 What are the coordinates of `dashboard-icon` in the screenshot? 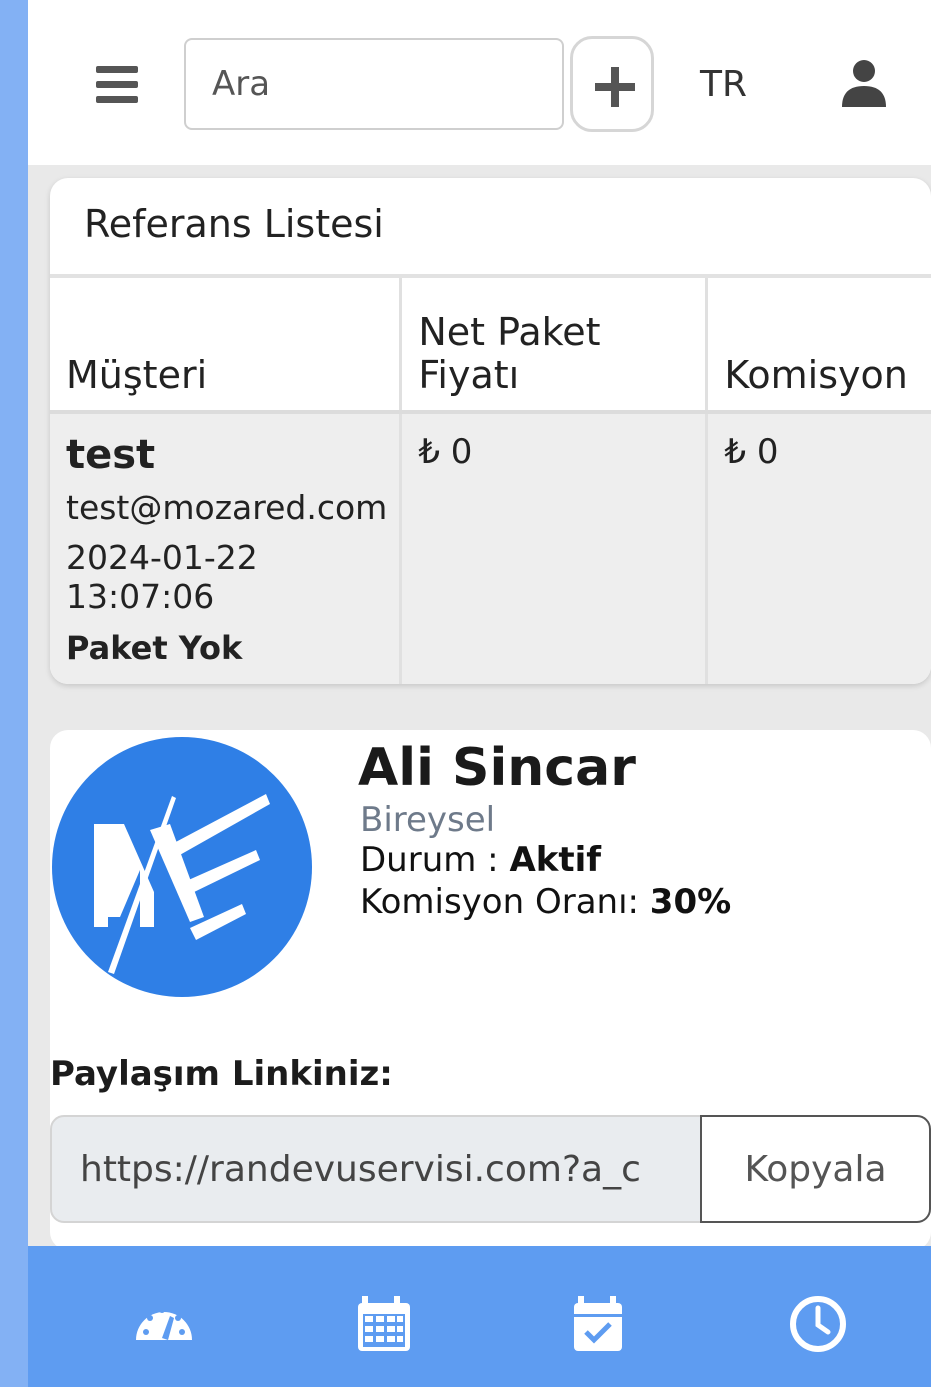 It's located at (164, 1324).